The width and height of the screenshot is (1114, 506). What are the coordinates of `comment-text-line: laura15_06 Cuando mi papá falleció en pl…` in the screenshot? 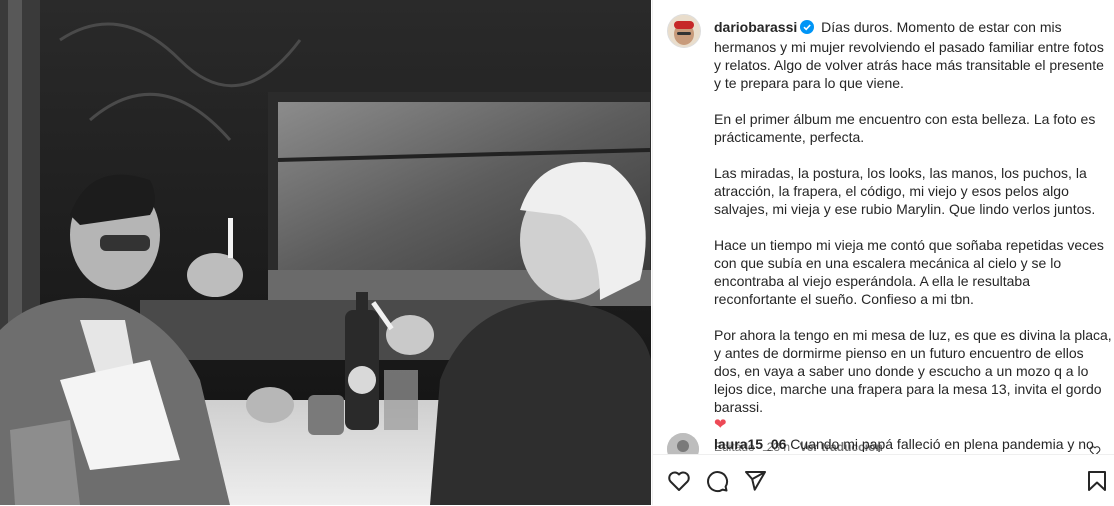 It's located at (909, 444).